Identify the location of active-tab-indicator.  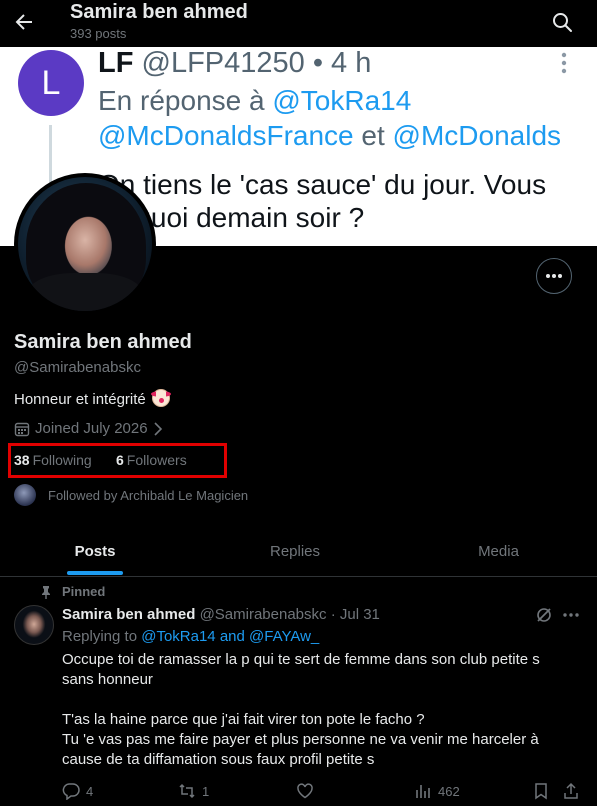
(95, 573).